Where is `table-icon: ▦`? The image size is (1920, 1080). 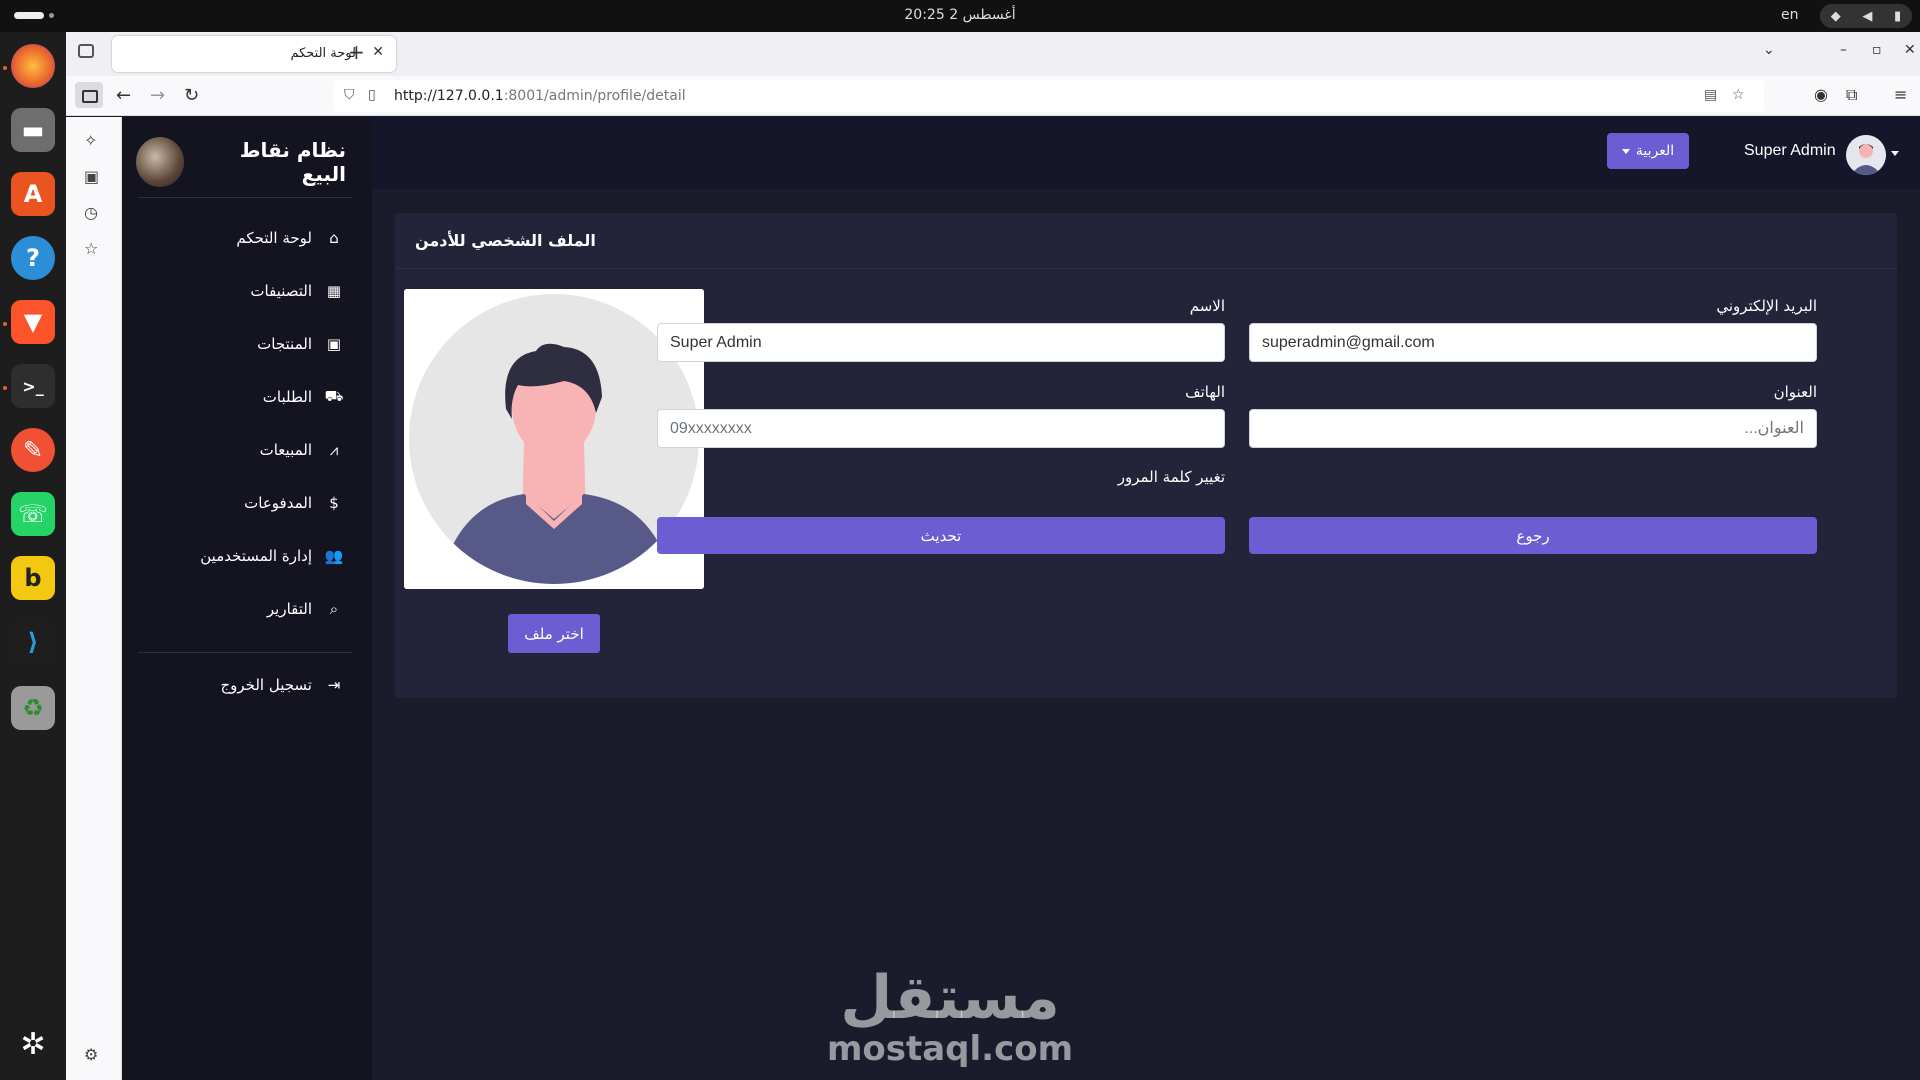 table-icon: ▦ is located at coordinates (334, 291).